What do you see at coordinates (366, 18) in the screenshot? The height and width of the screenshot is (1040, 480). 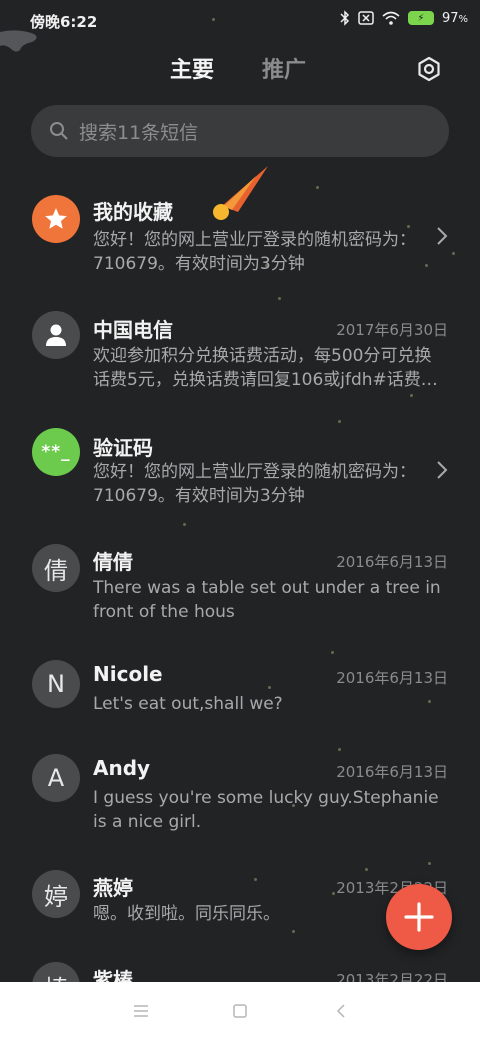 I see `no-sim-icon` at bounding box center [366, 18].